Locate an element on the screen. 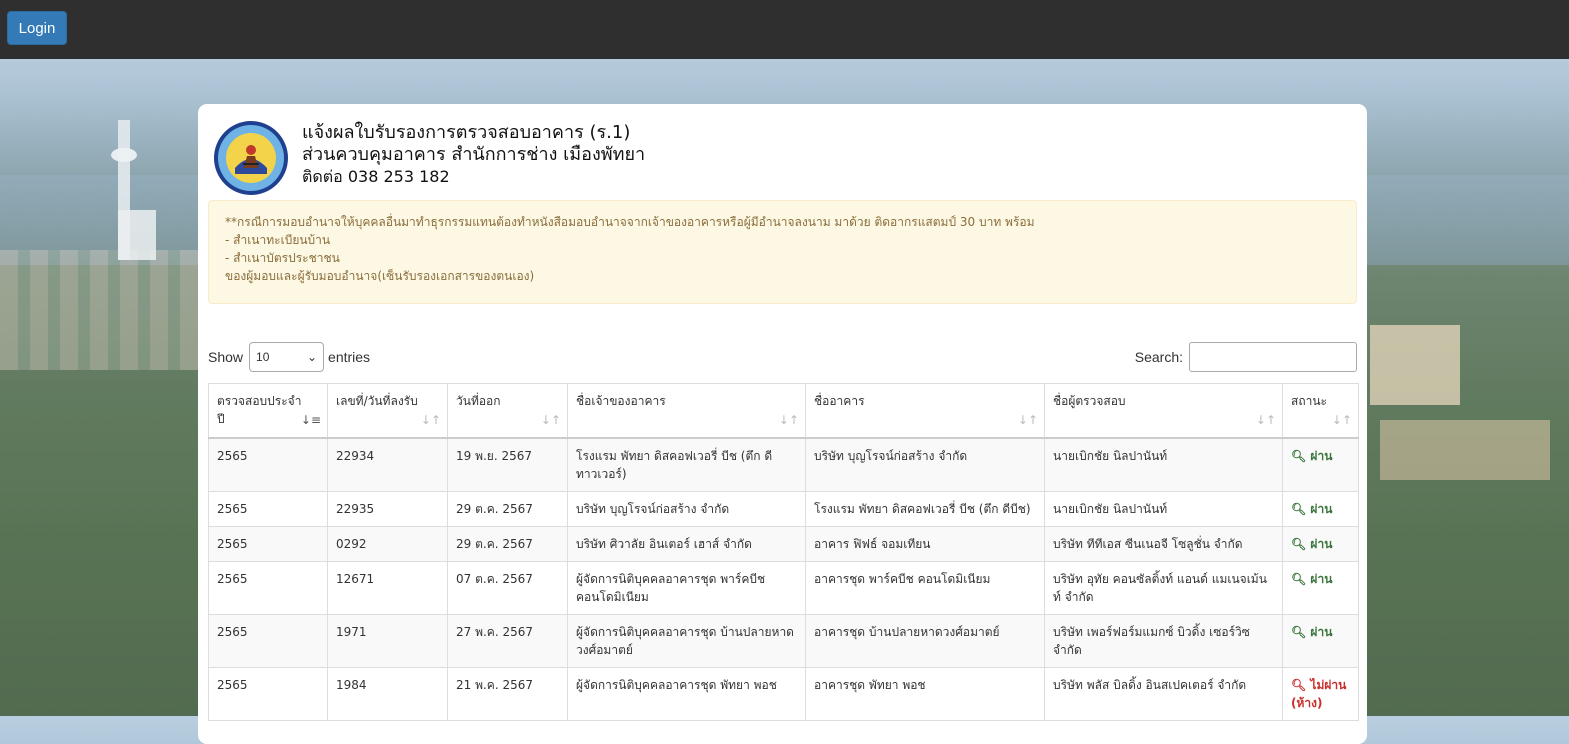 The height and width of the screenshot is (744, 1569). chevron-down-icon: ⌄ is located at coordinates (312, 357).